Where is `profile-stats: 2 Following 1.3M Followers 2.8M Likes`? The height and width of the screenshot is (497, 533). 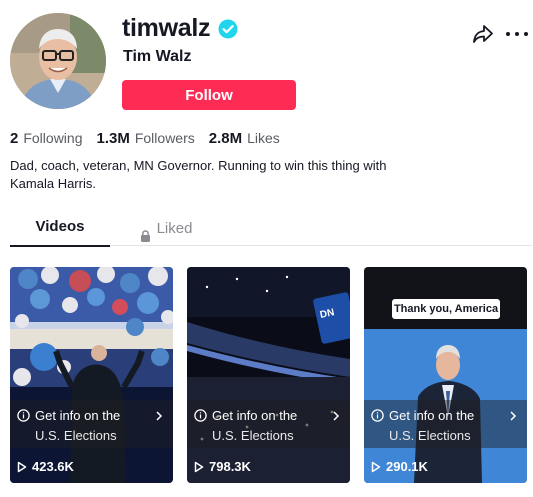
profile-stats: 2 Following 1.3M Followers 2.8M Likes is located at coordinates (145, 138).